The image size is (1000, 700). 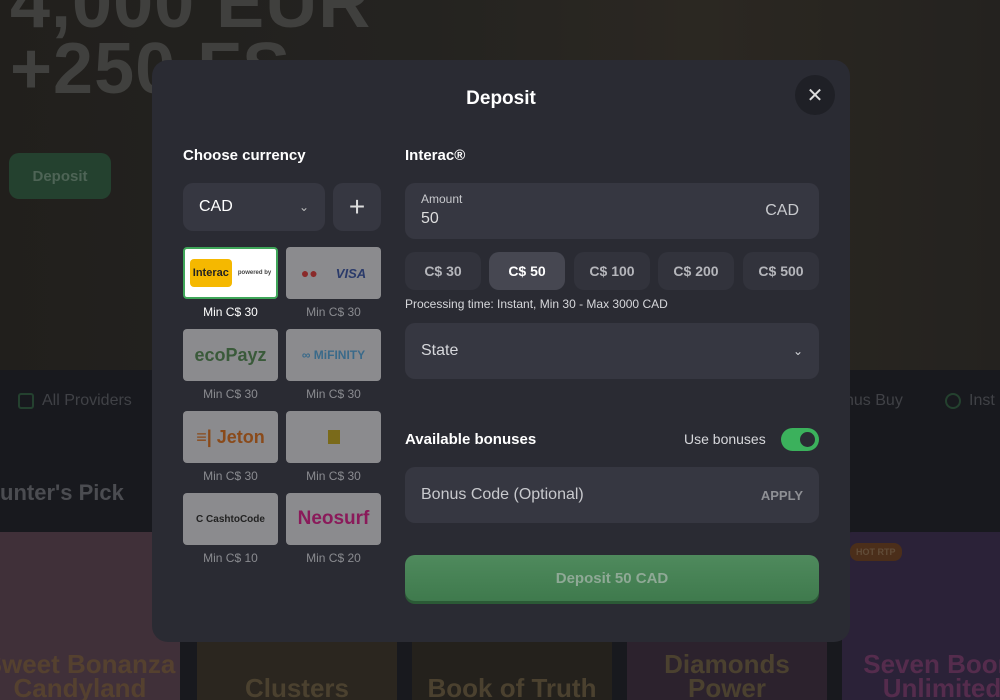 I want to click on plus-icon: +, so click(x=357, y=206).